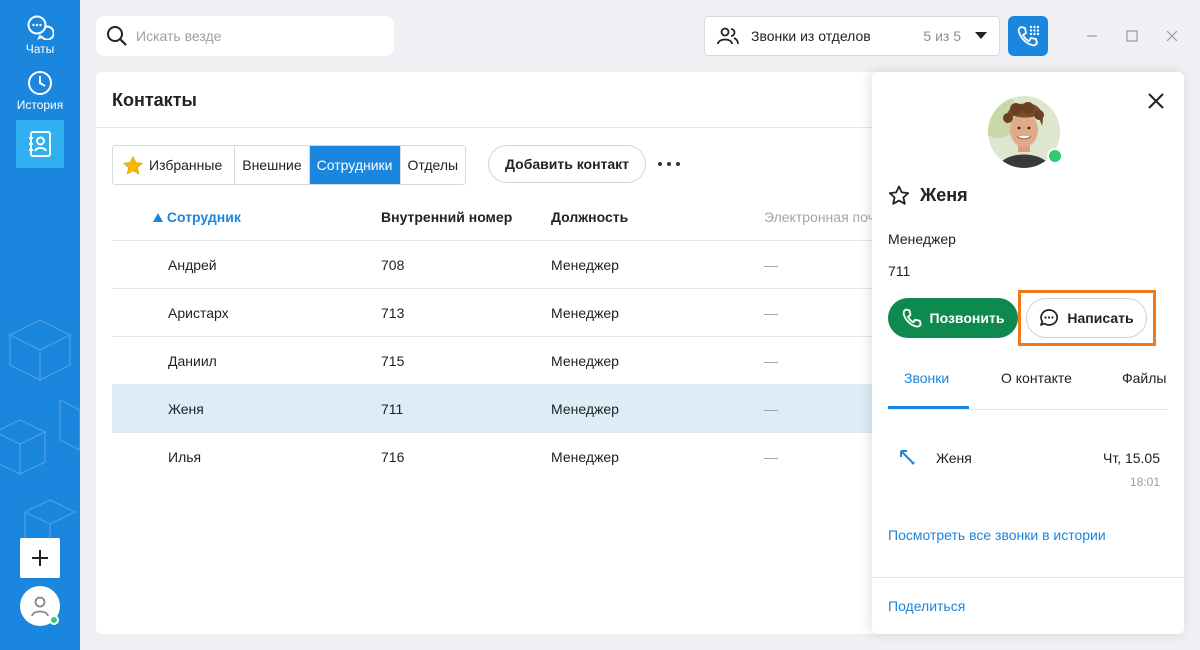  I want to click on table-row: Андрей 708 Менеджер —, so click(500, 264).